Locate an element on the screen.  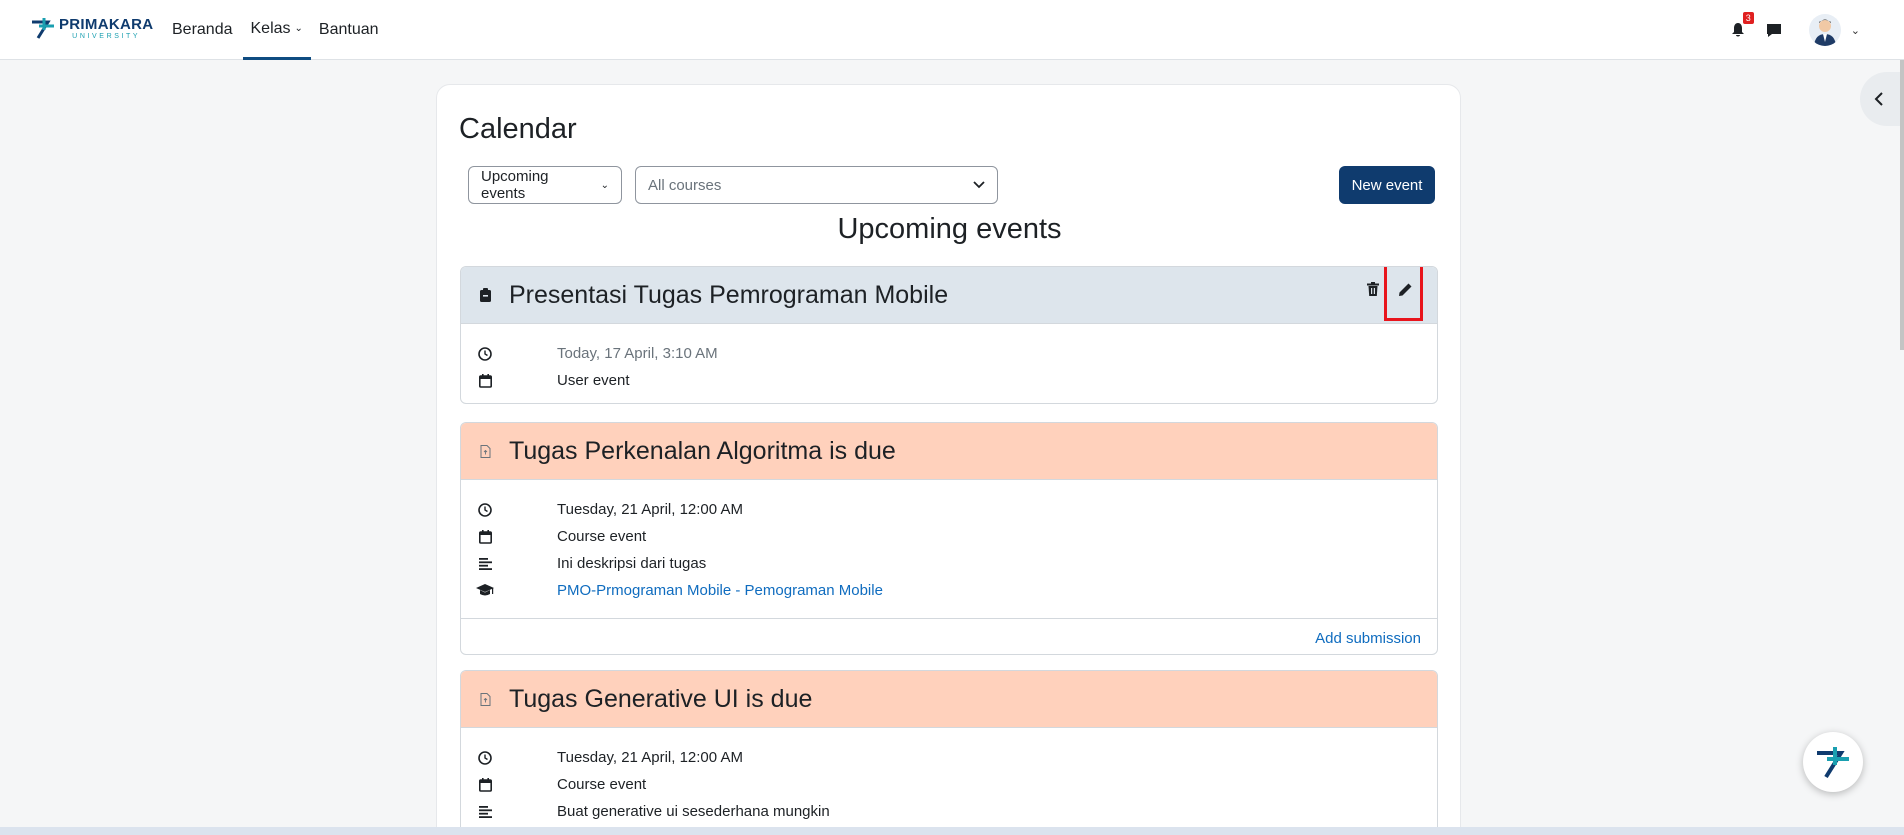
notifications-button: 3 is located at coordinates (1740, 26).